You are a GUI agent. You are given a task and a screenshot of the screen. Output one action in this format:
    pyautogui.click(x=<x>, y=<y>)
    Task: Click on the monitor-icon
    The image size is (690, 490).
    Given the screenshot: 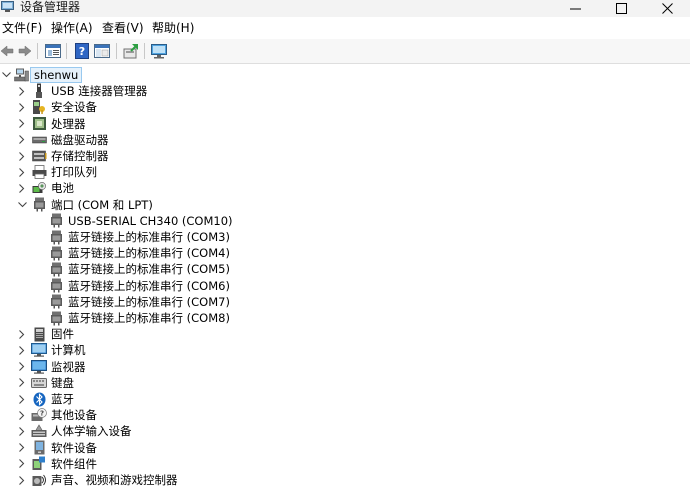 What is the action you would take?
    pyautogui.click(x=39, y=367)
    